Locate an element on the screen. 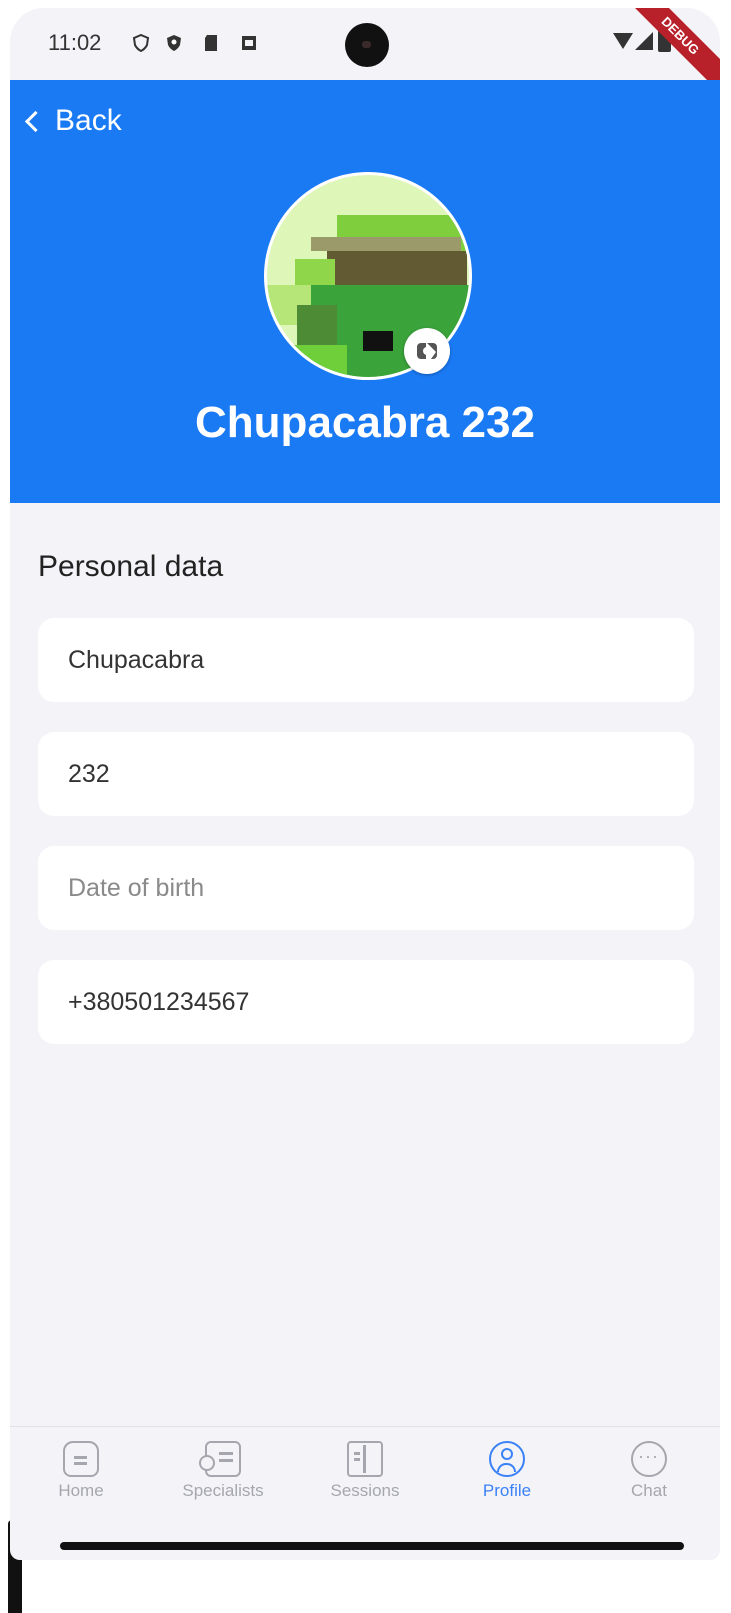  home-indicator is located at coordinates (372, 1546).